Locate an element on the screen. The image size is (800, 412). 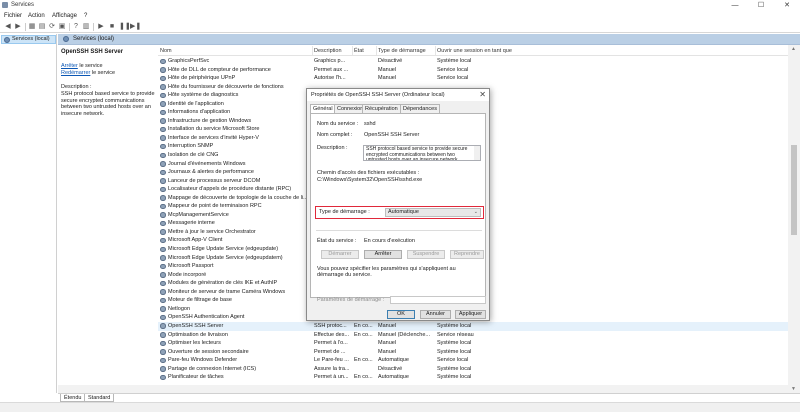
startup-type-select: Automatique ⌄ is located at coordinates (433, 212).